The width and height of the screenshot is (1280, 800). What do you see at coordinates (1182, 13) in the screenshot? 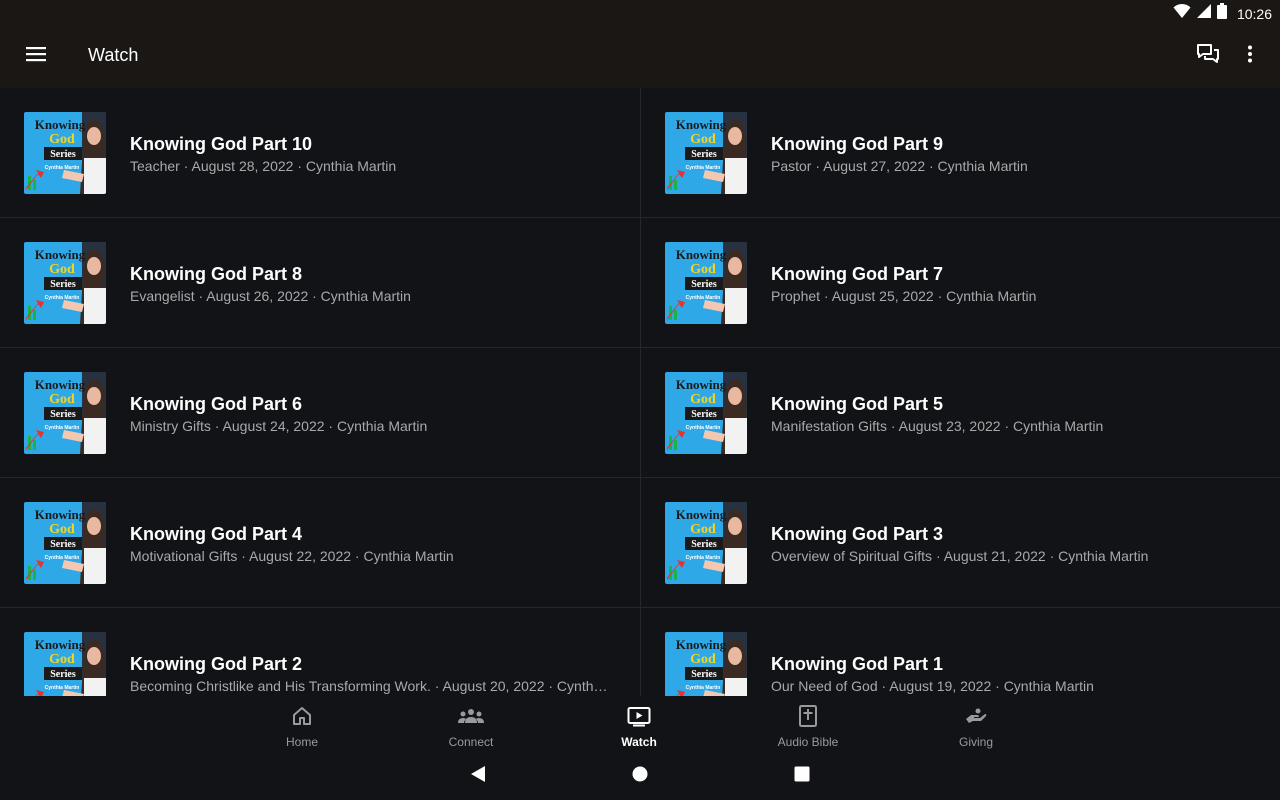
I see `wifi-icon` at bounding box center [1182, 13].